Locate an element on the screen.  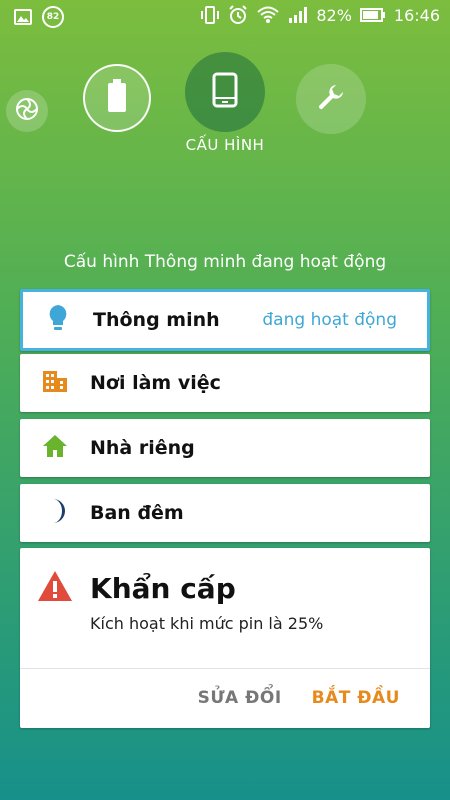
battery-mode-icon is located at coordinates (117, 98).